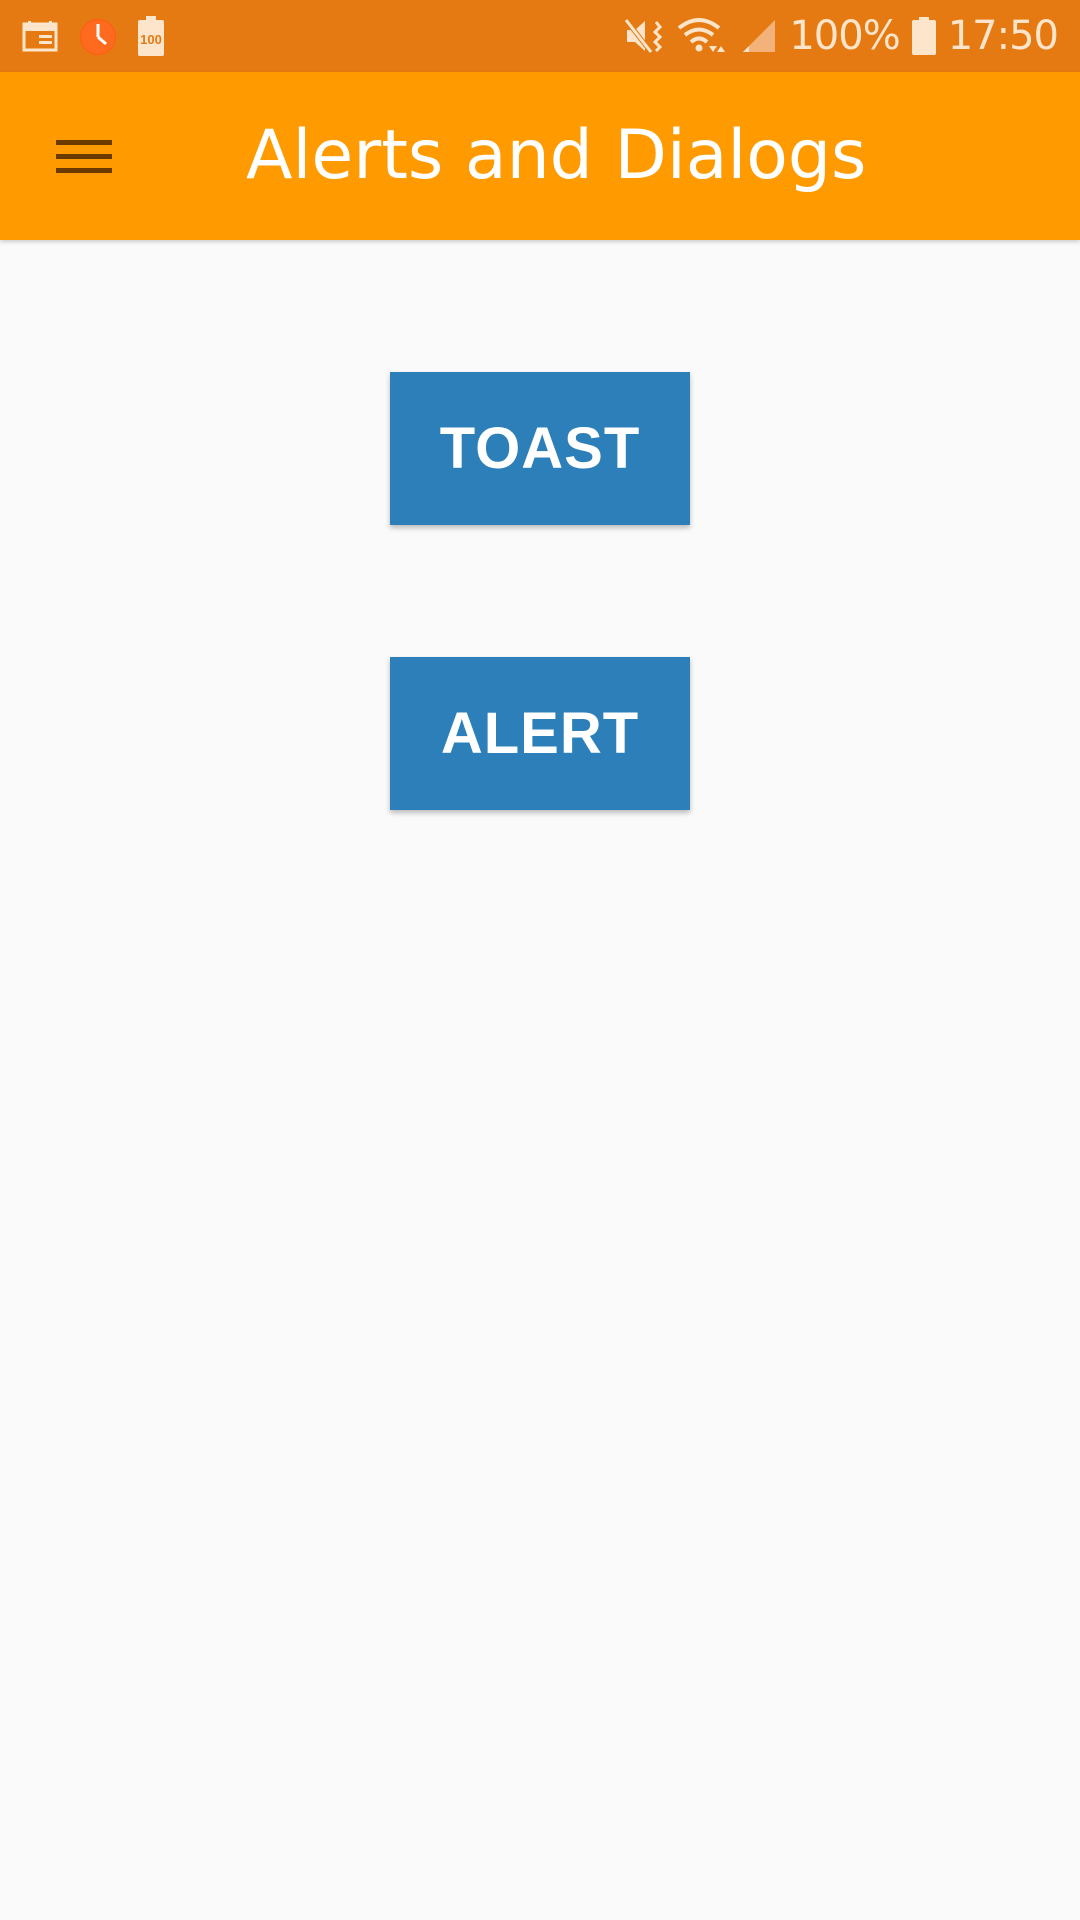  I want to click on calendar-icon, so click(40, 36).